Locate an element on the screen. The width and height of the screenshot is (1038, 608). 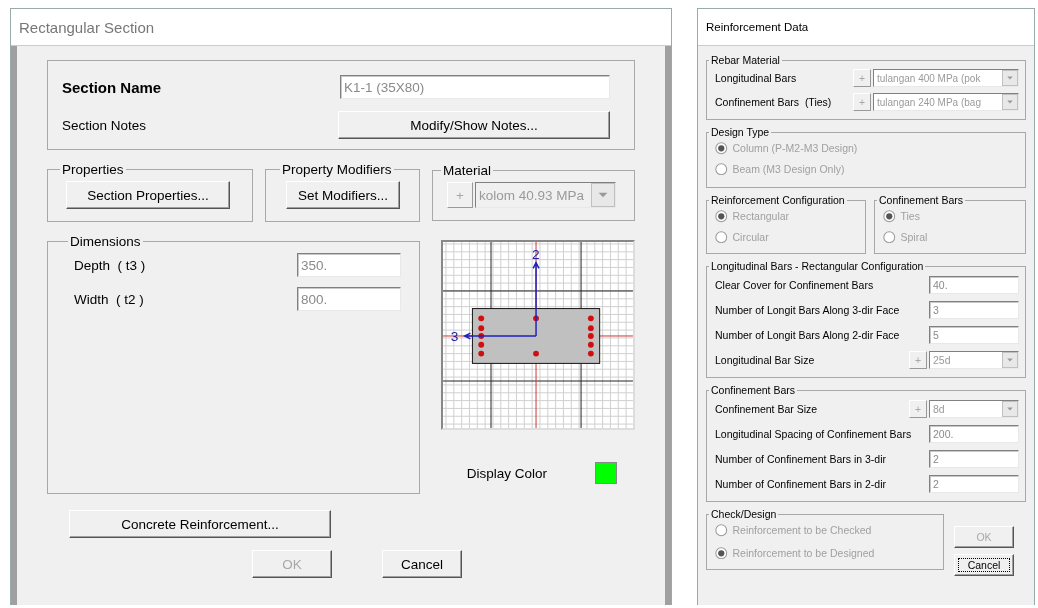
group-title: Longitudinal Bars - Rectangular Configuration is located at coordinates (817, 266).